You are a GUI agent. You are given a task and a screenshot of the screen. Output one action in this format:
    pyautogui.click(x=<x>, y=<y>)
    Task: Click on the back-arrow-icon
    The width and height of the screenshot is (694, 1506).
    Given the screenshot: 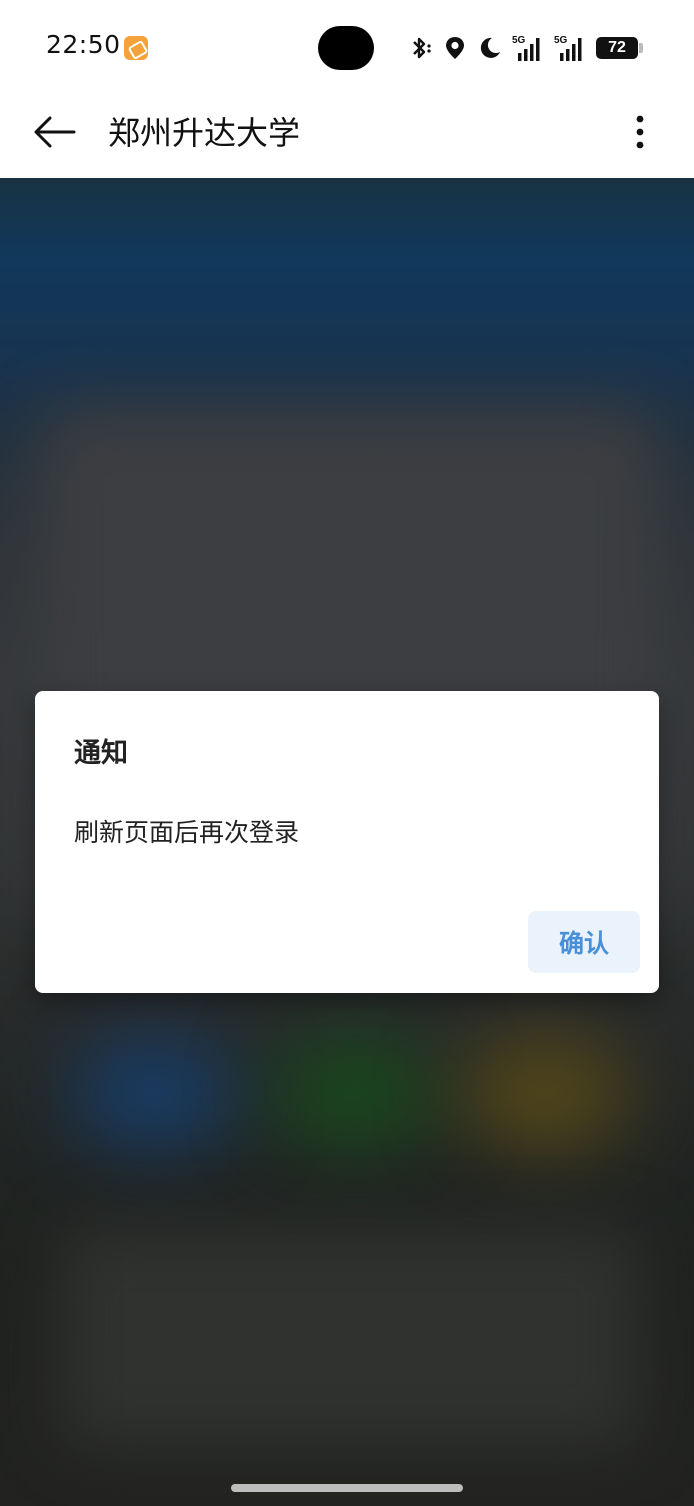 What is the action you would take?
    pyautogui.click(x=55, y=132)
    